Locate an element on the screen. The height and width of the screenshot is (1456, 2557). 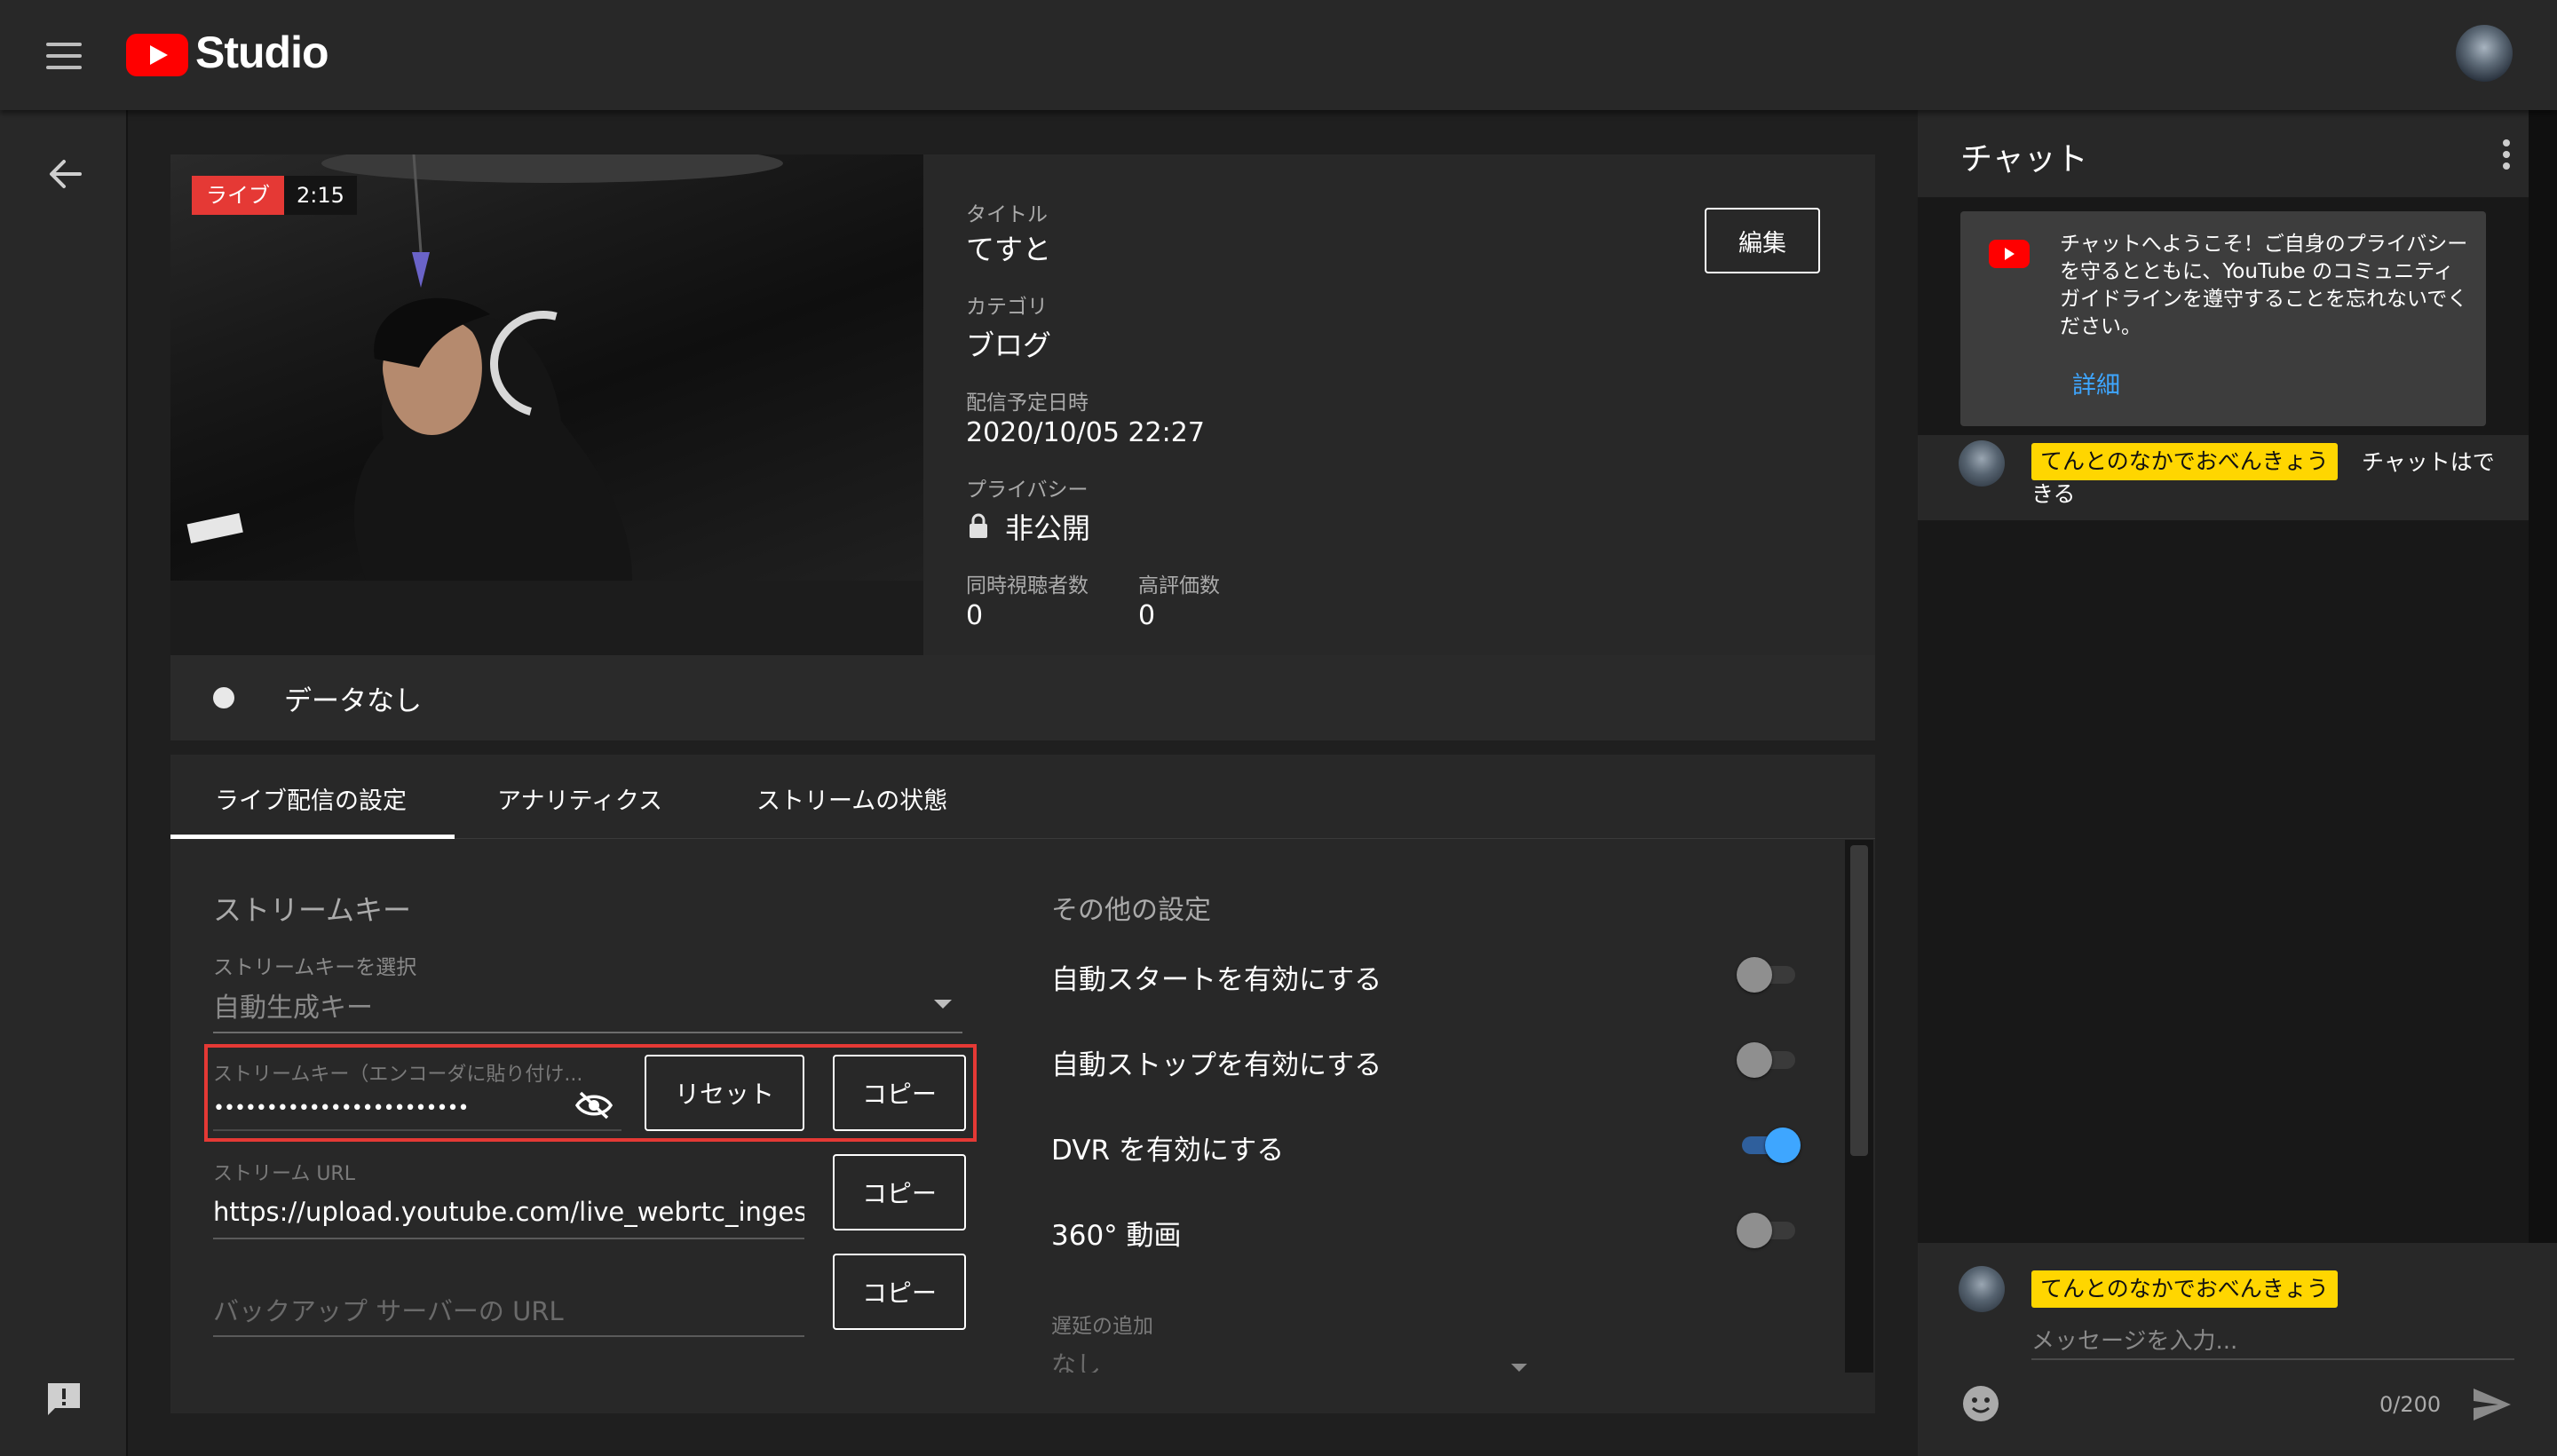
auto-stop-label: 自動ストップを有効にする is located at coordinates (1216, 1065).